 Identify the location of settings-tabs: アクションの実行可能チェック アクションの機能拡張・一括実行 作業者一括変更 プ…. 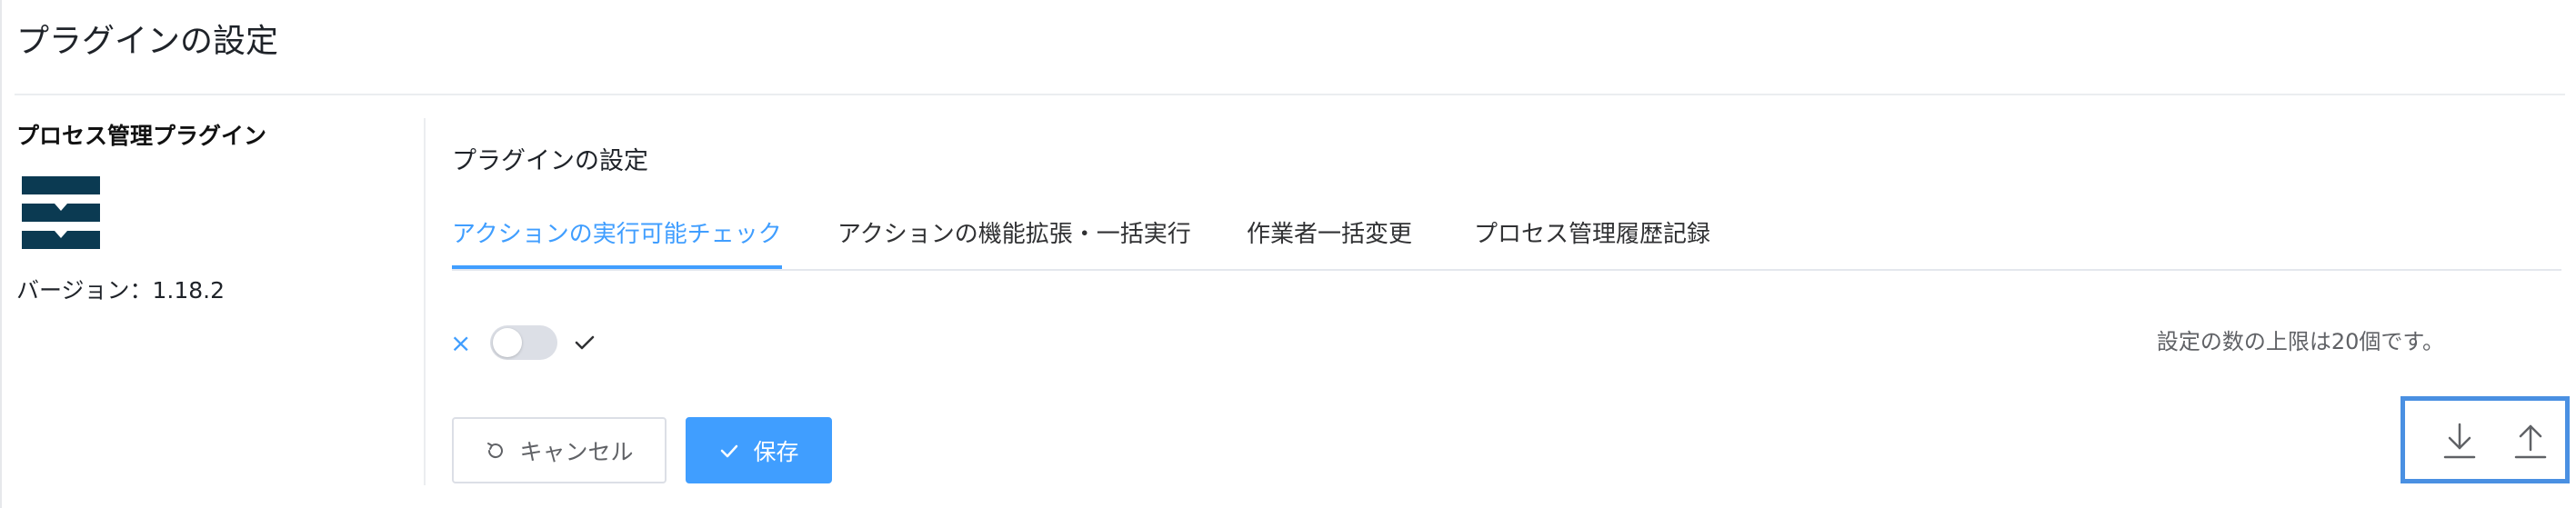
(1507, 243).